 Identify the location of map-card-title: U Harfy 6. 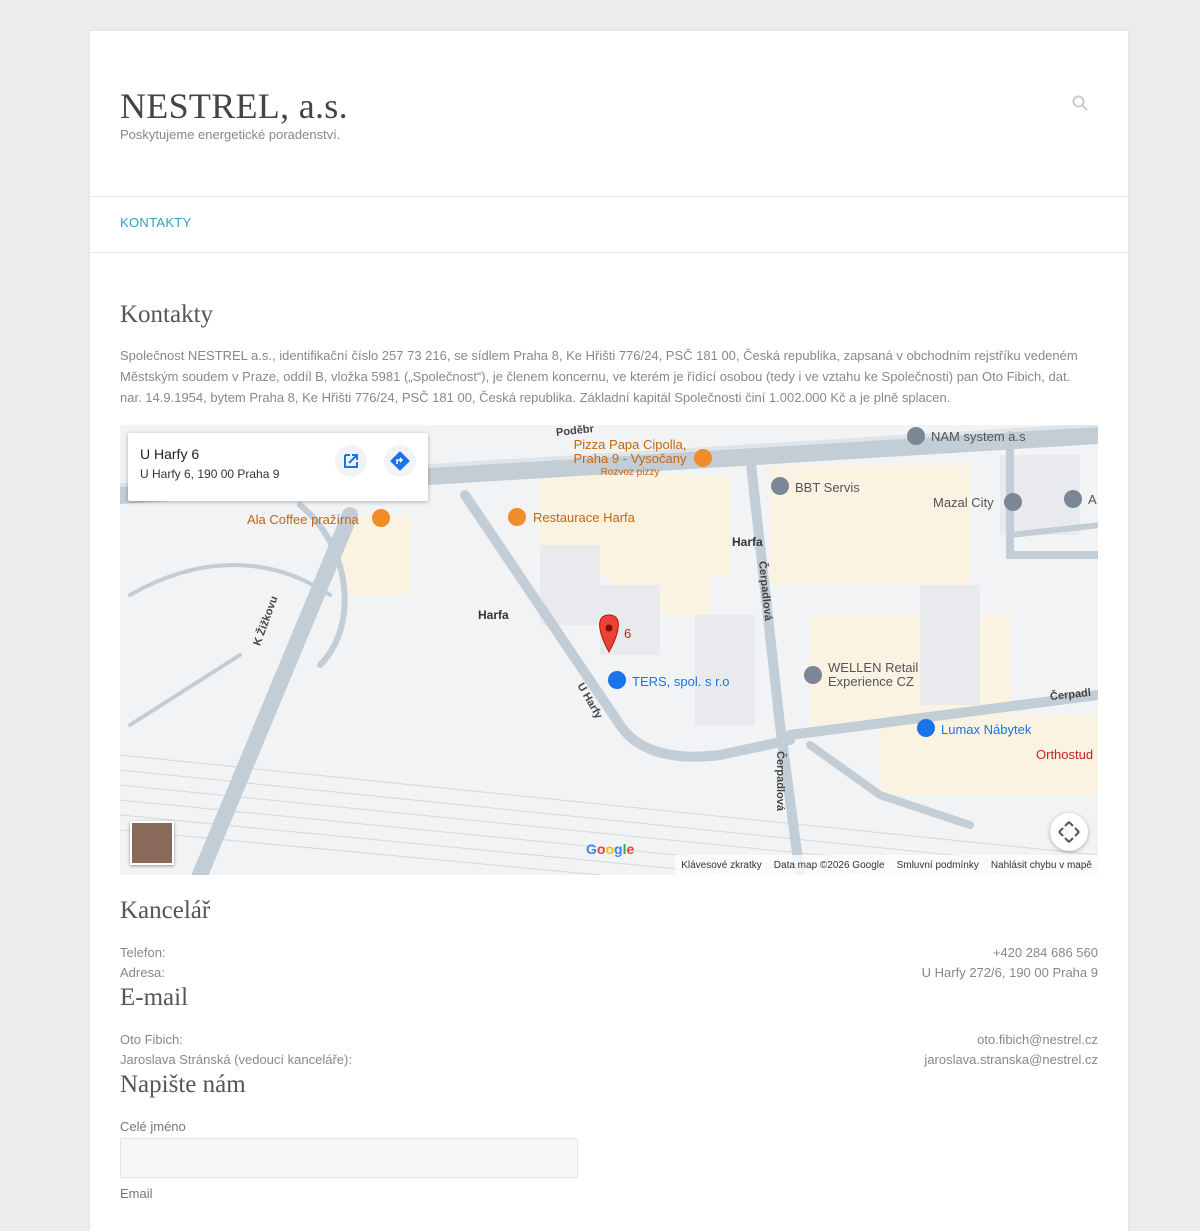
(170, 454).